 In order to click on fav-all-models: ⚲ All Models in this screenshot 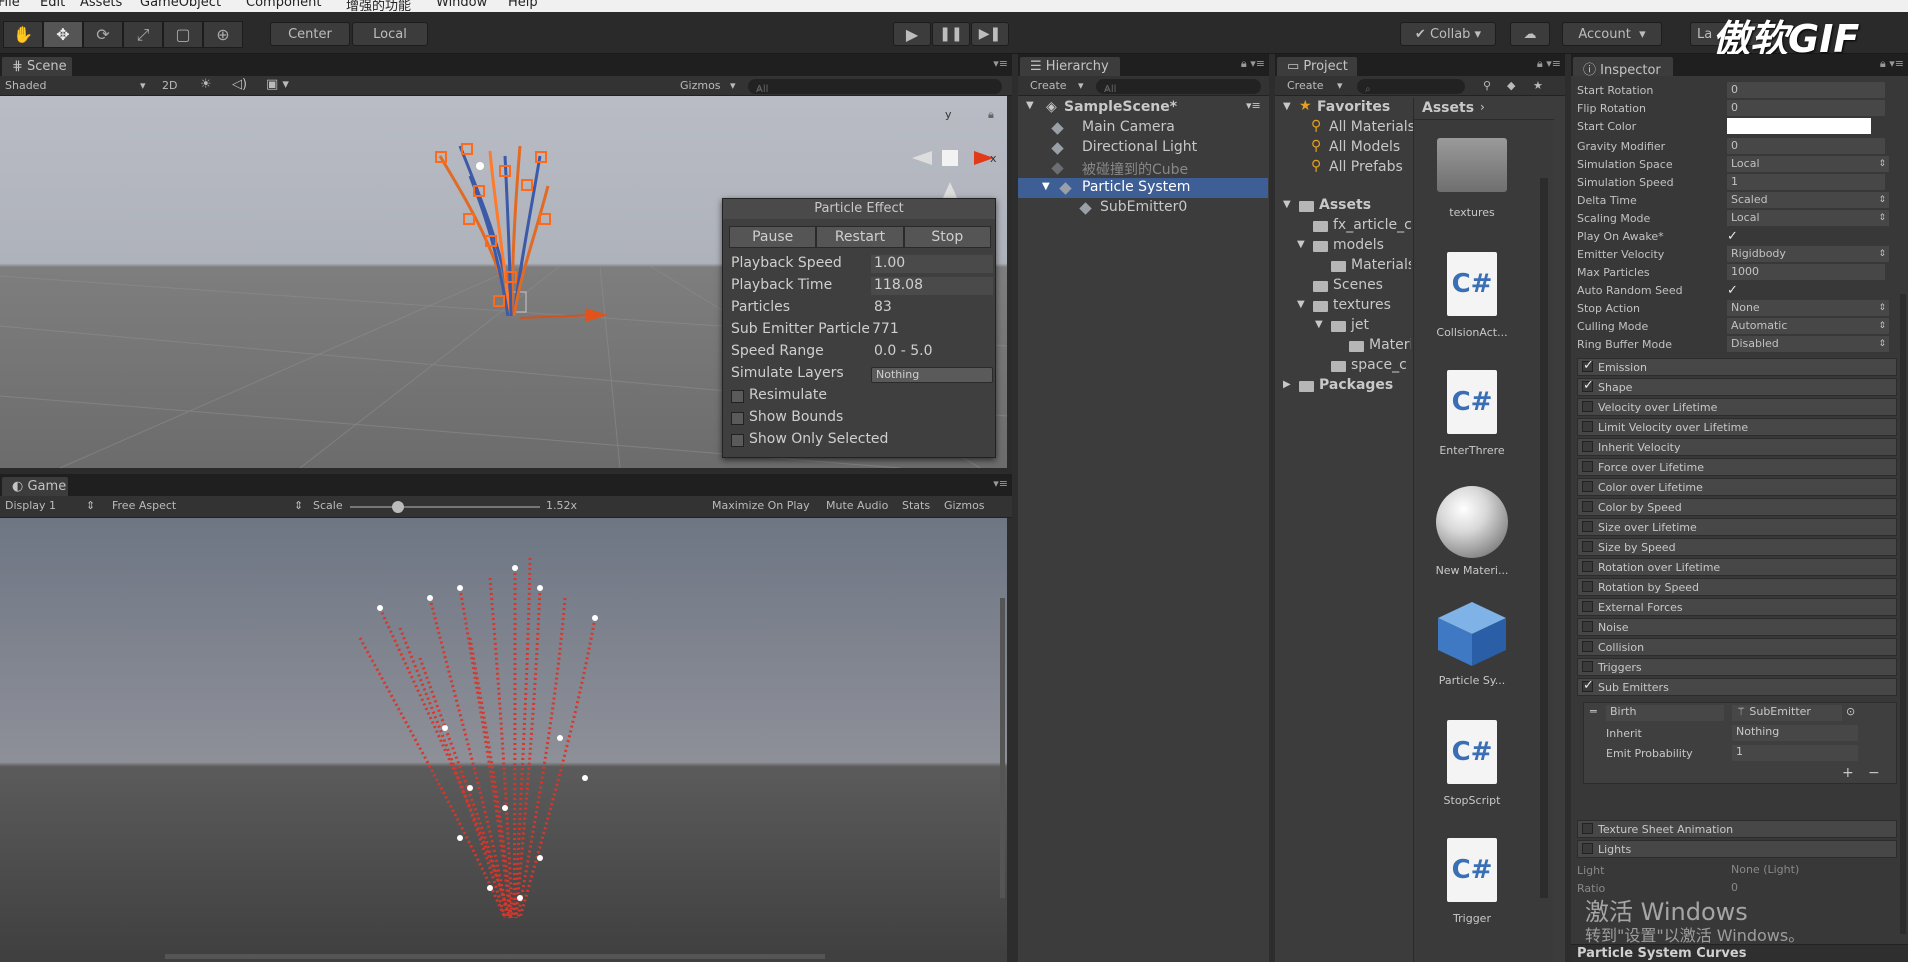, I will do `click(1343, 148)`.